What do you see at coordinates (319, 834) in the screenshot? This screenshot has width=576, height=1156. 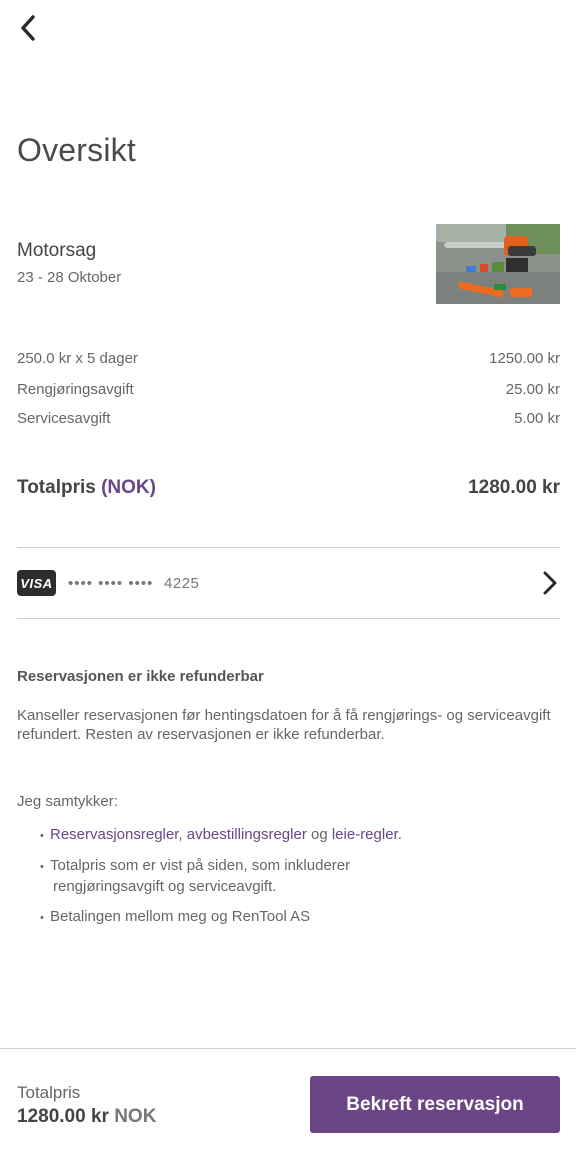 I see `separator: og` at bounding box center [319, 834].